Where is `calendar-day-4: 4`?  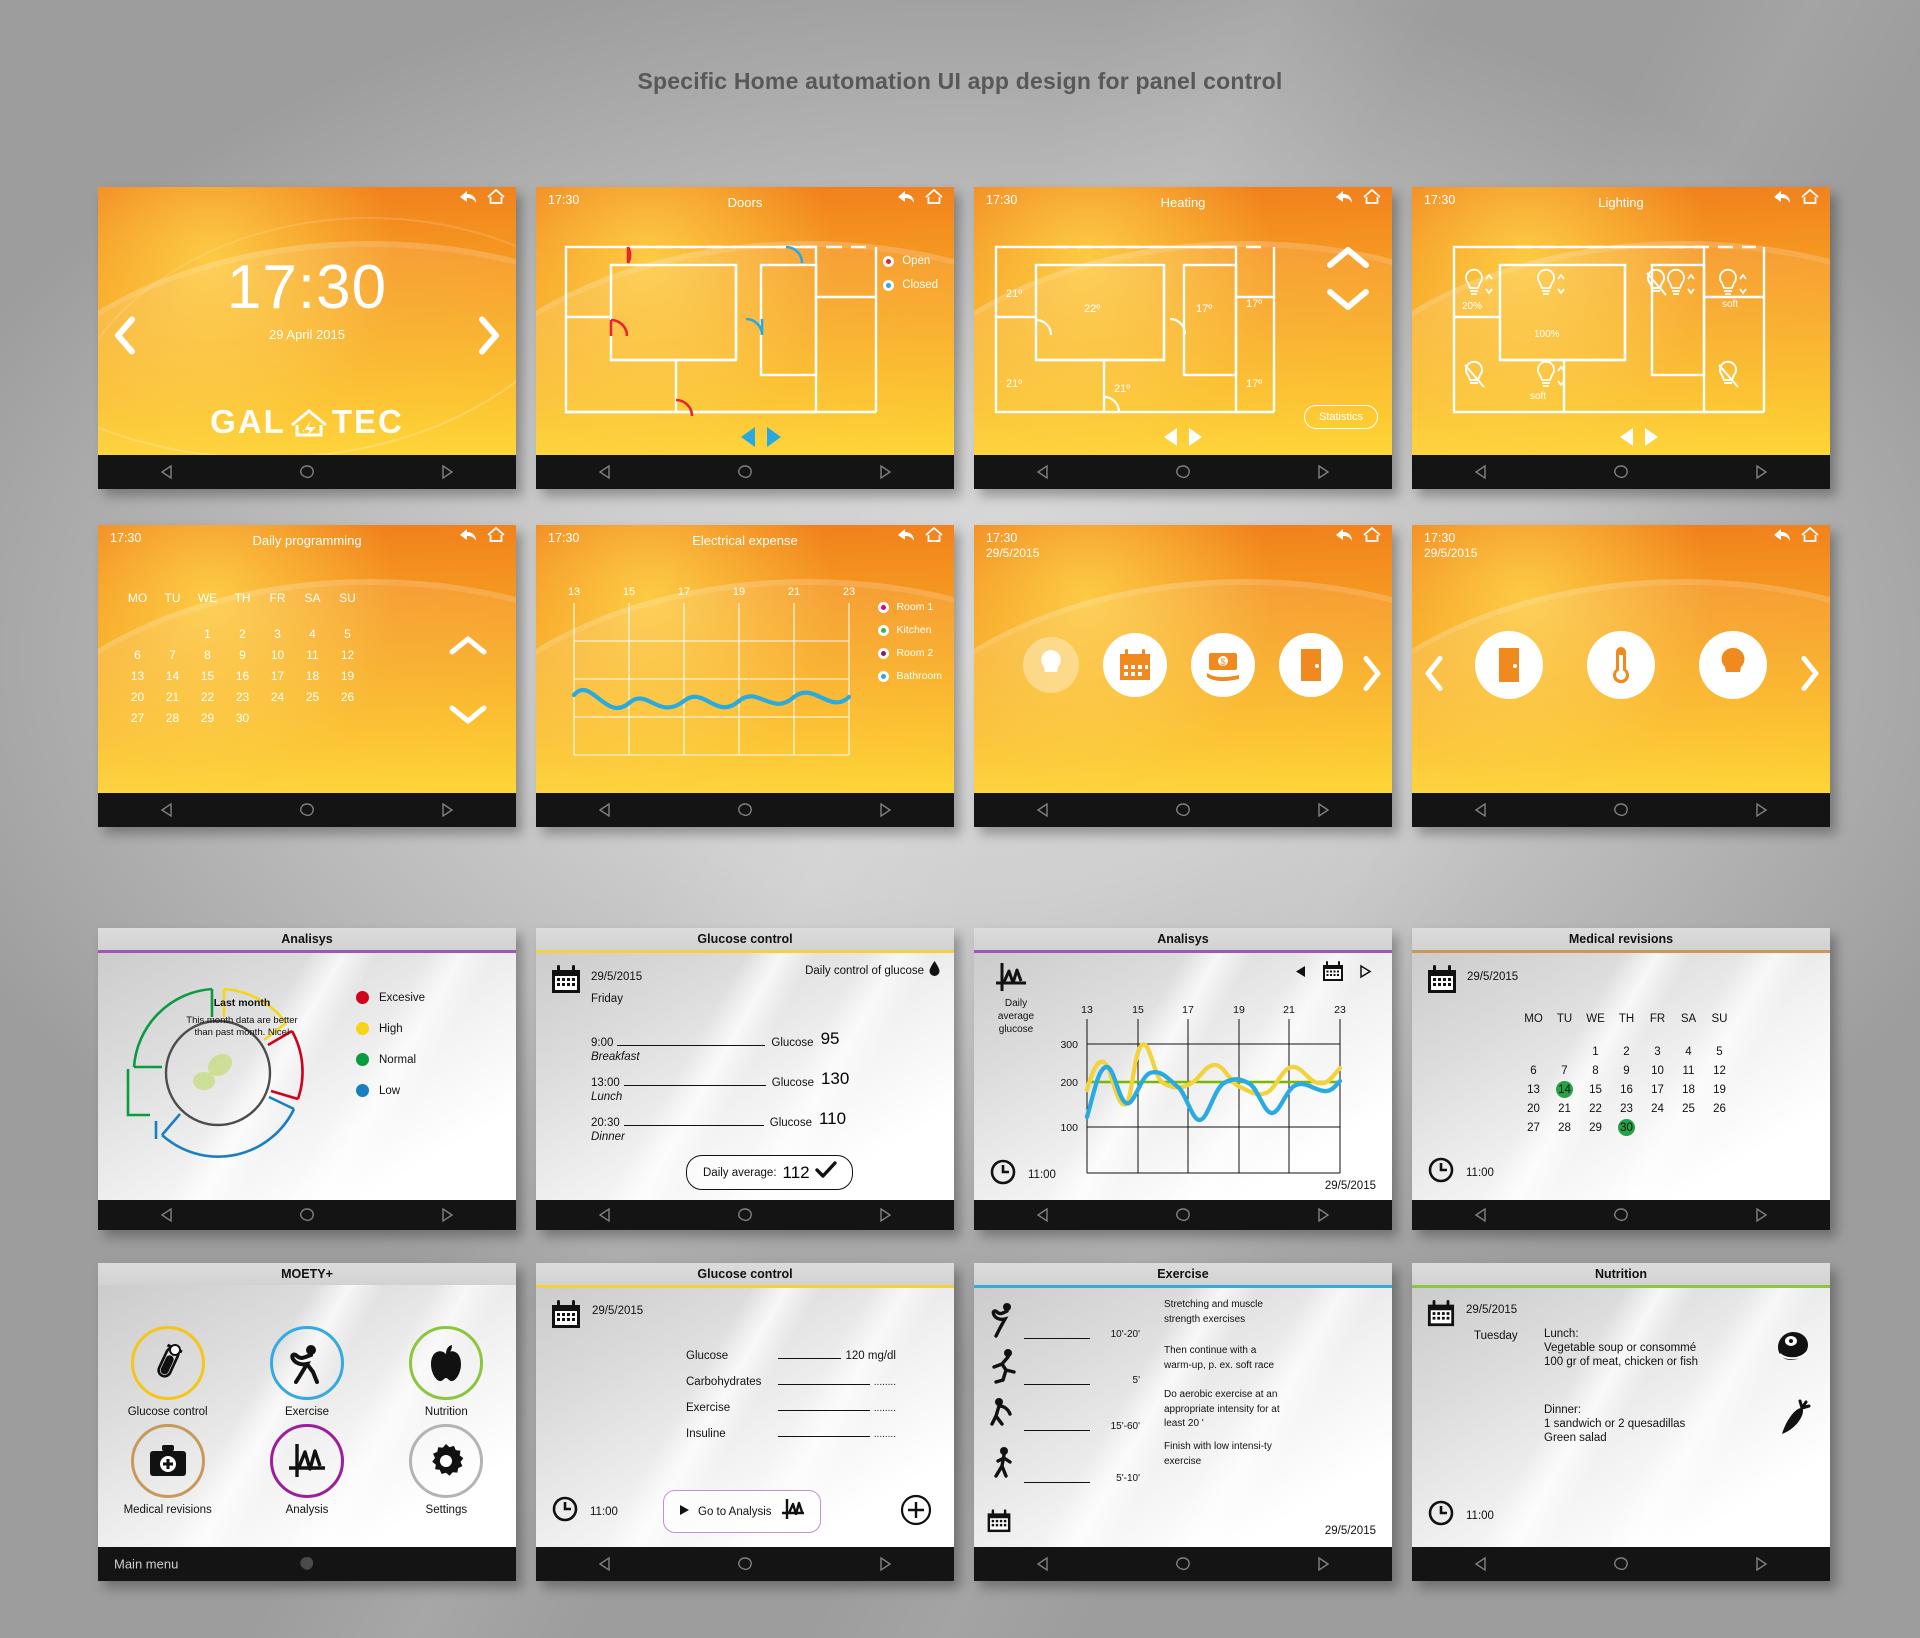
calendar-day-4: 4 is located at coordinates (312, 633).